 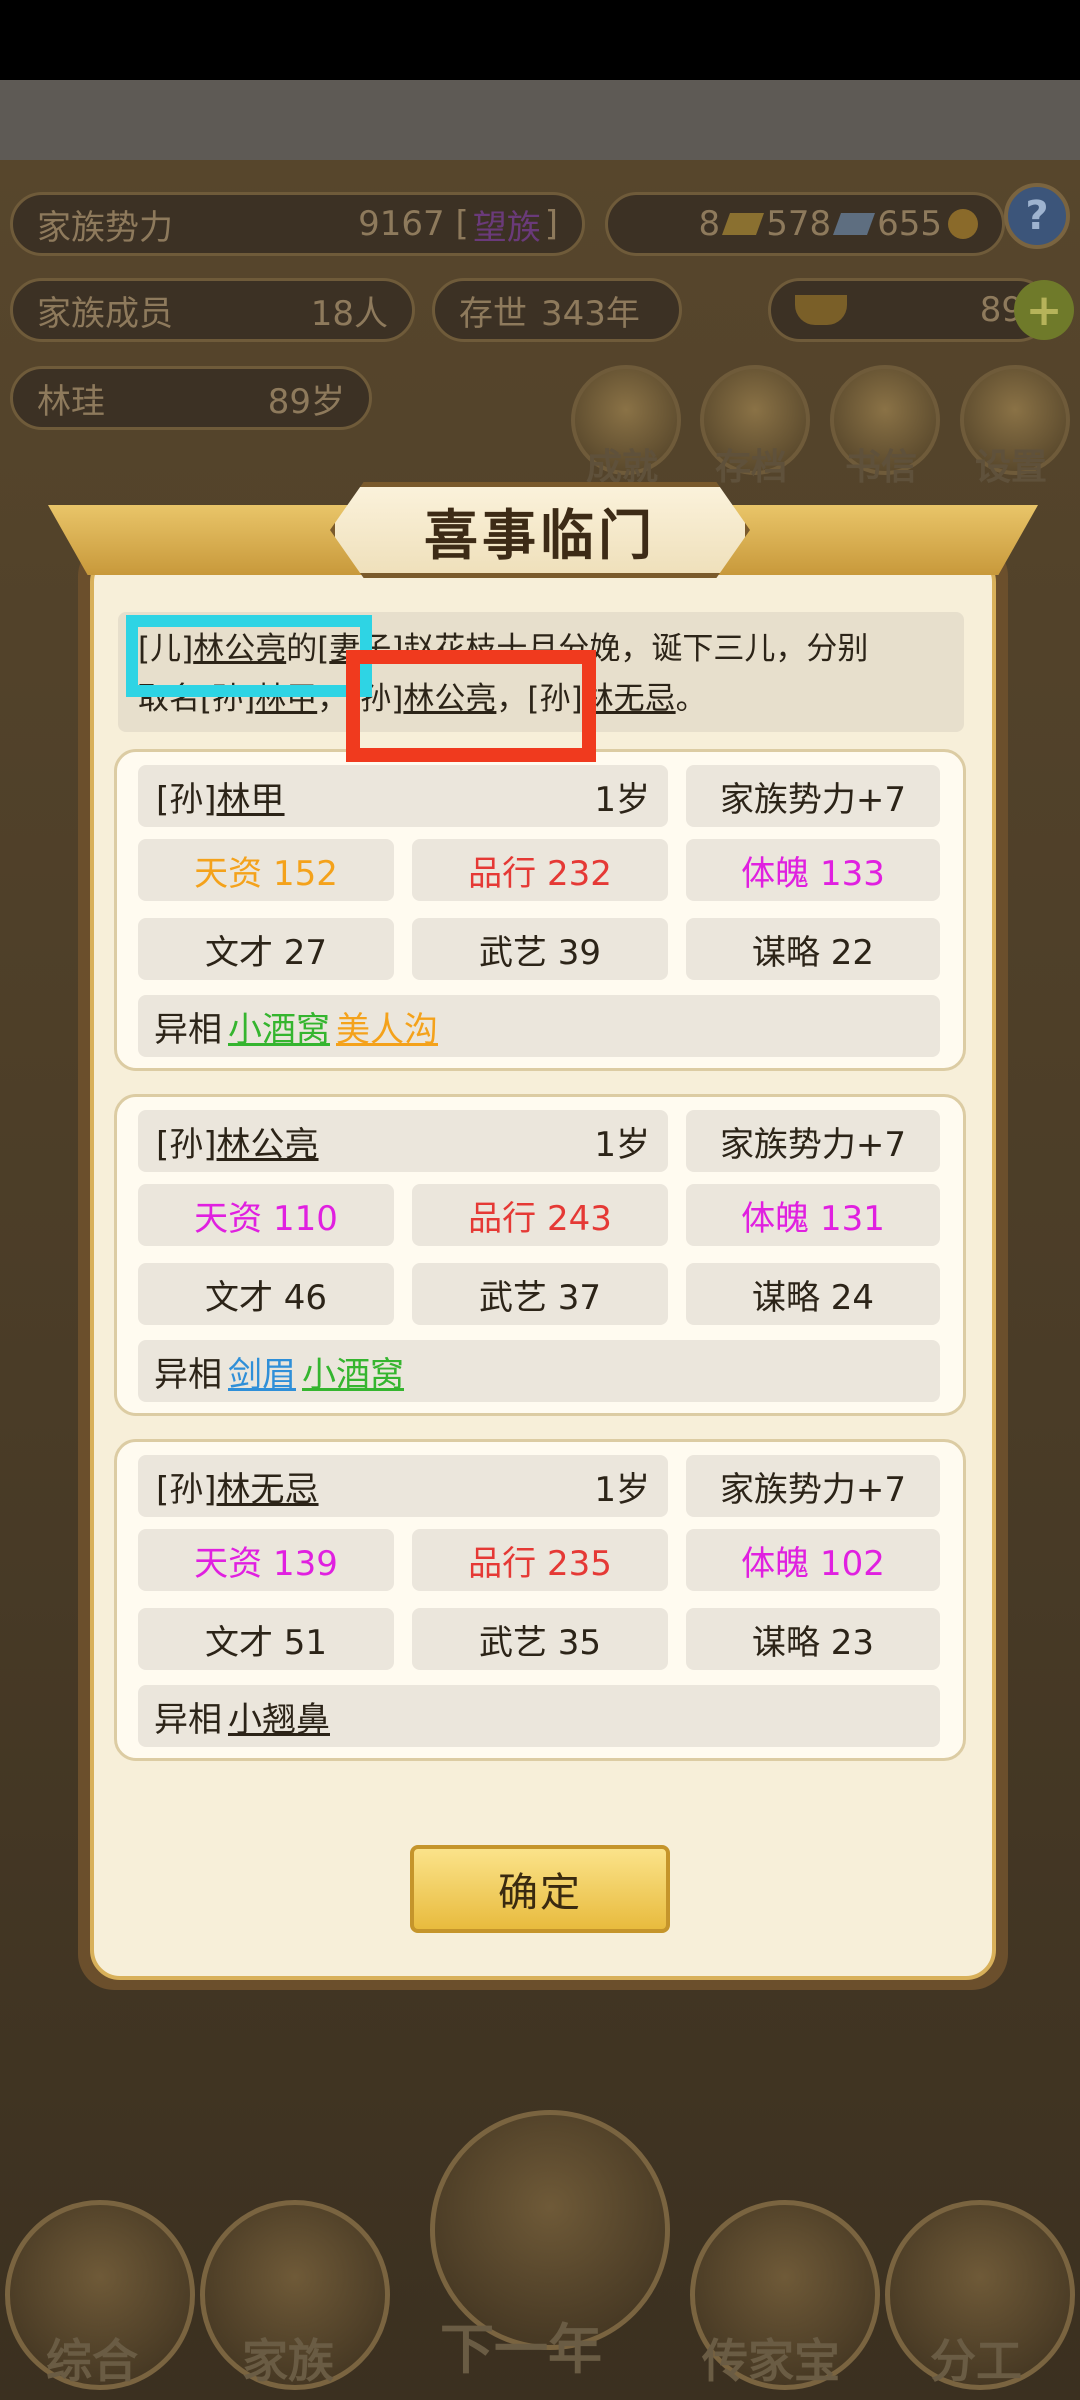 What do you see at coordinates (266, 949) in the screenshot?
I see `child-literary: 文才 27` at bounding box center [266, 949].